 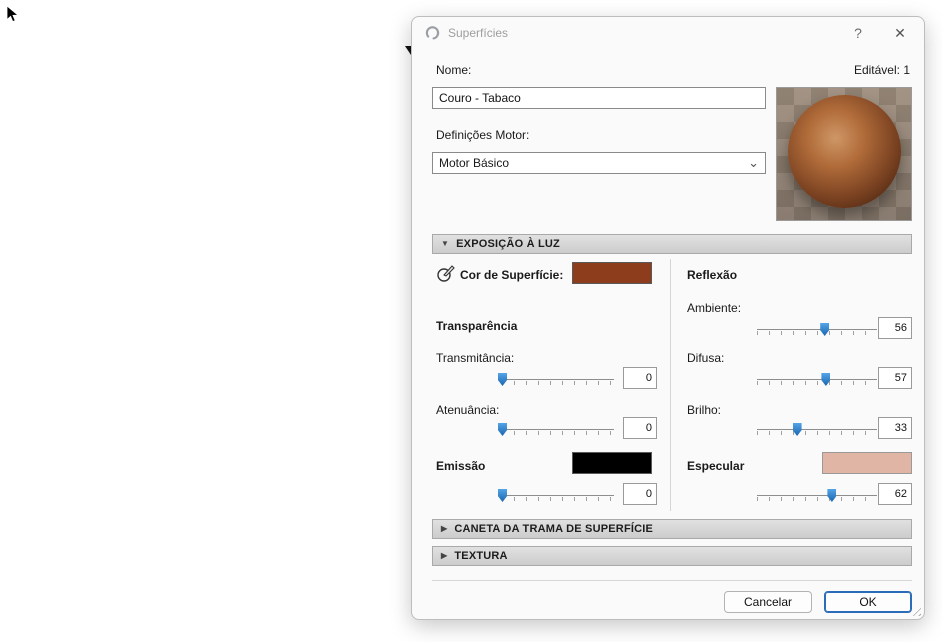 I want to click on difusa-slider, so click(x=817, y=380).